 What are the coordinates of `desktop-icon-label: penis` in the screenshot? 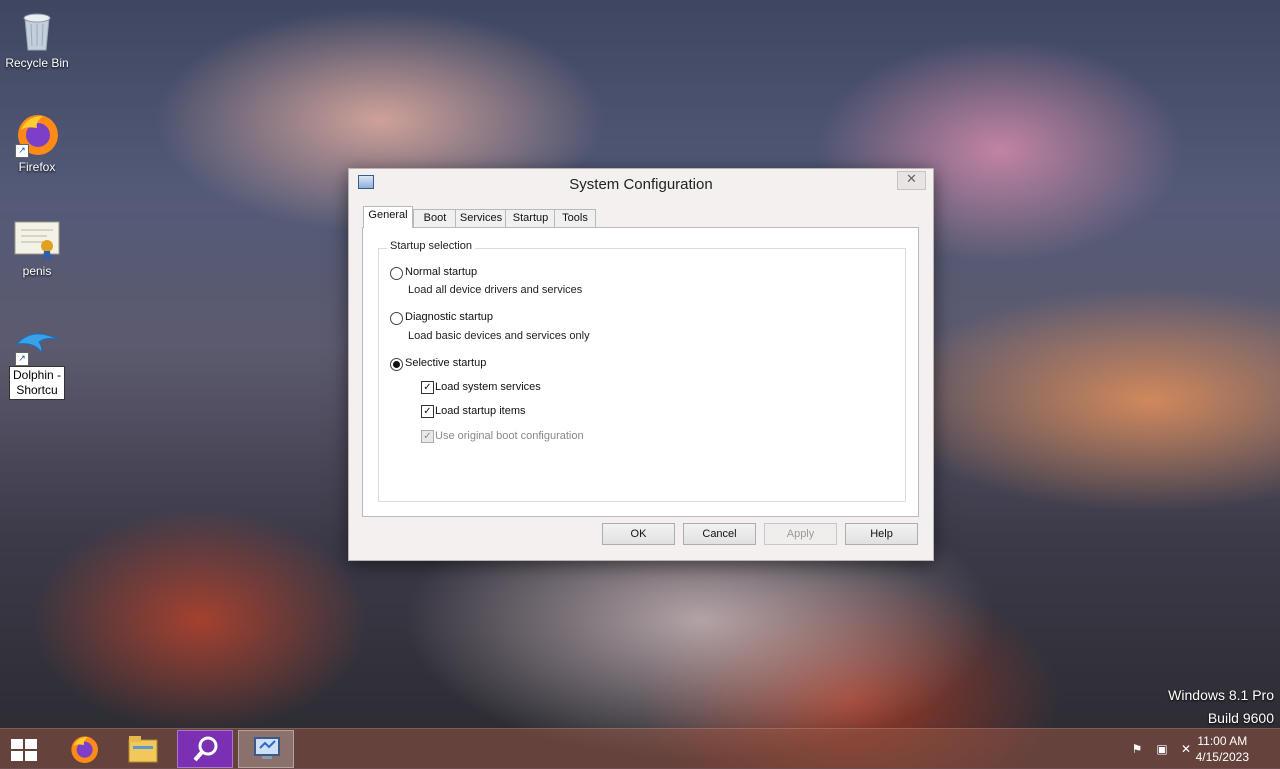 It's located at (37, 271).